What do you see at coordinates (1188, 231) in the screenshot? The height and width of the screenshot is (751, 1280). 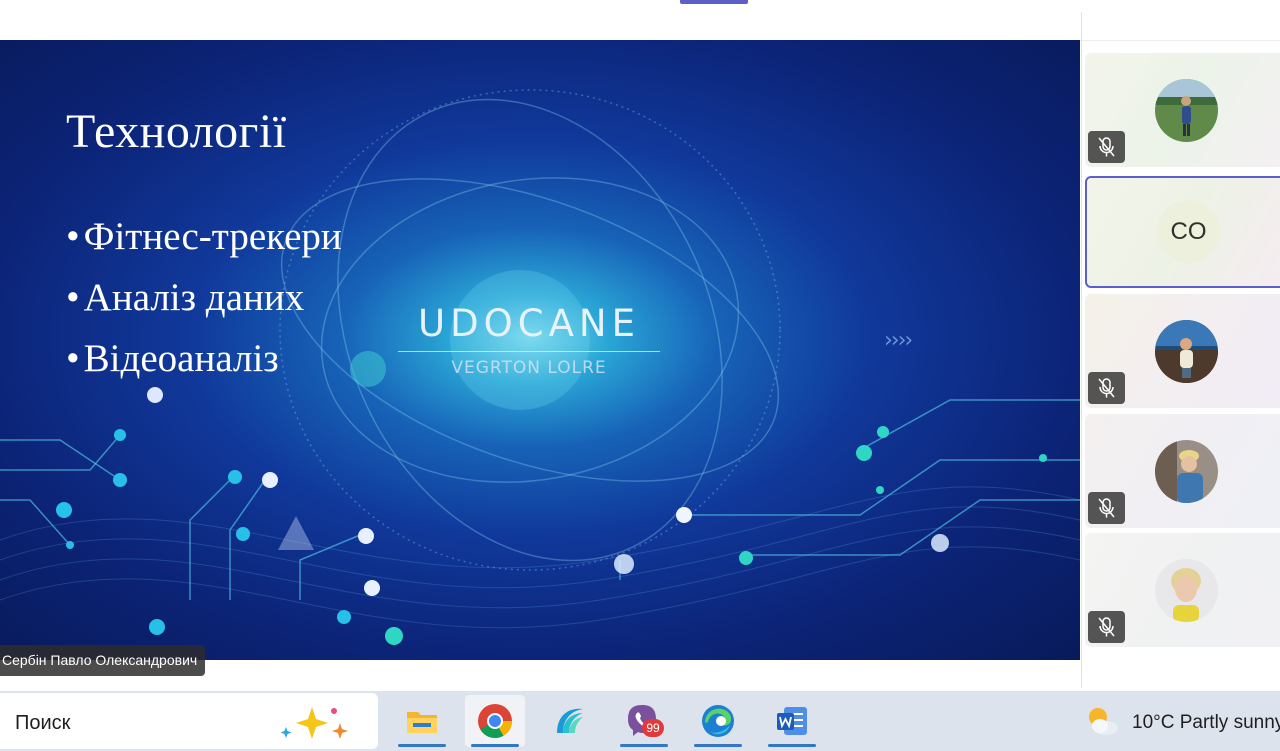 I see `participant-initials: CO` at bounding box center [1188, 231].